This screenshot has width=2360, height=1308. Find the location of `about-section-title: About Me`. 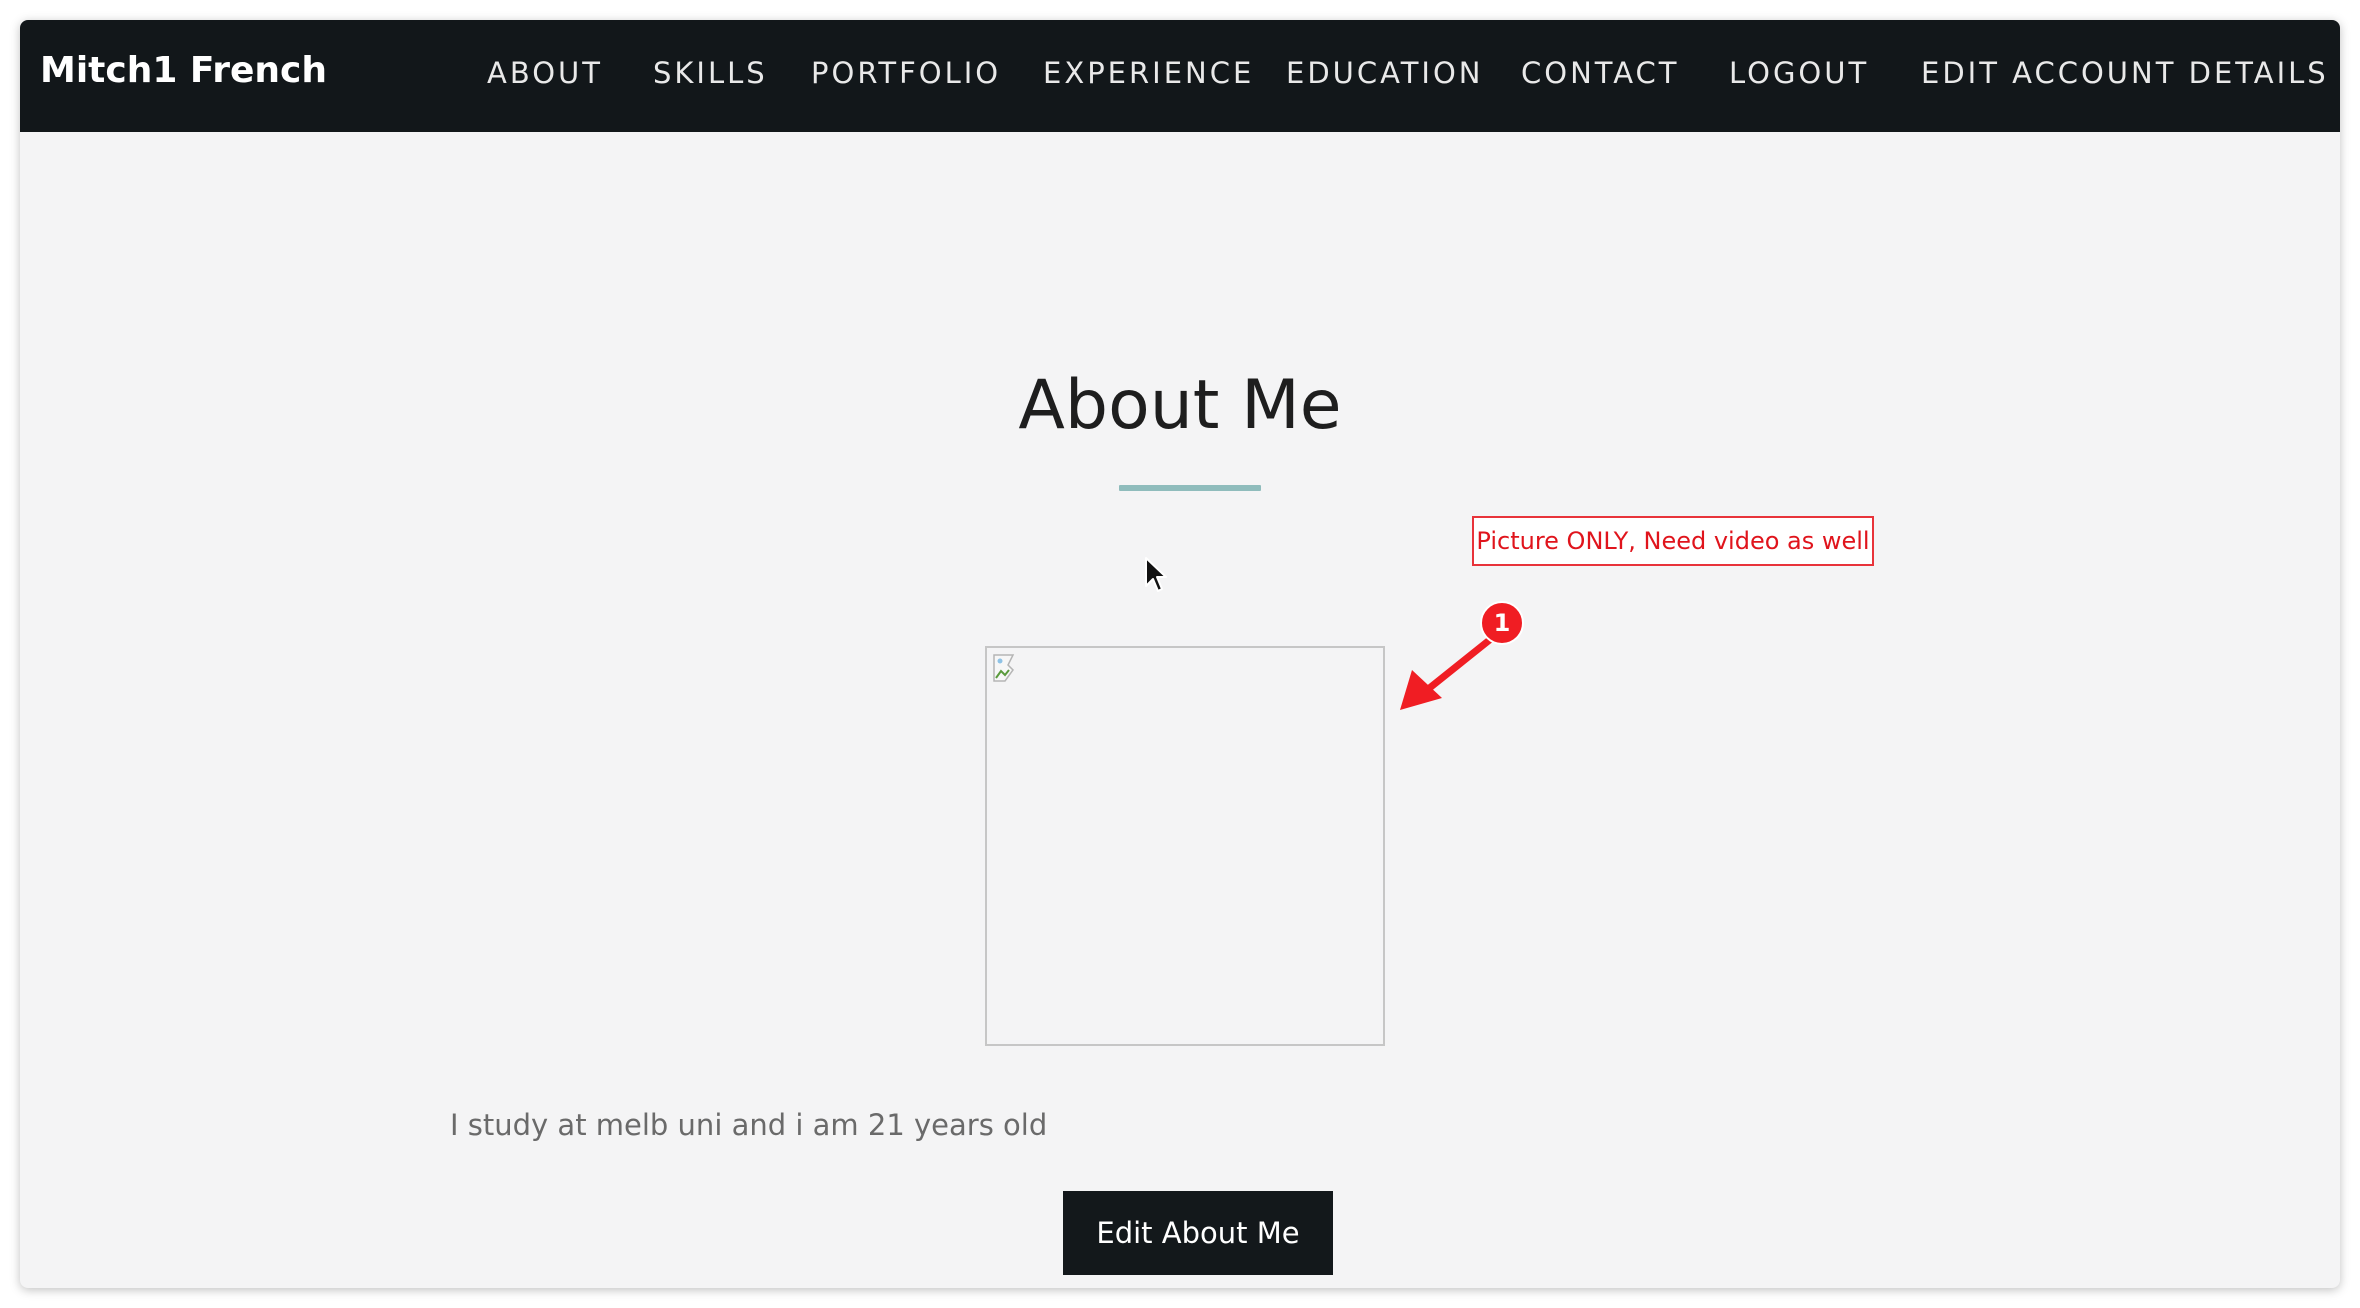

about-section-title: About Me is located at coordinates (1180, 405).